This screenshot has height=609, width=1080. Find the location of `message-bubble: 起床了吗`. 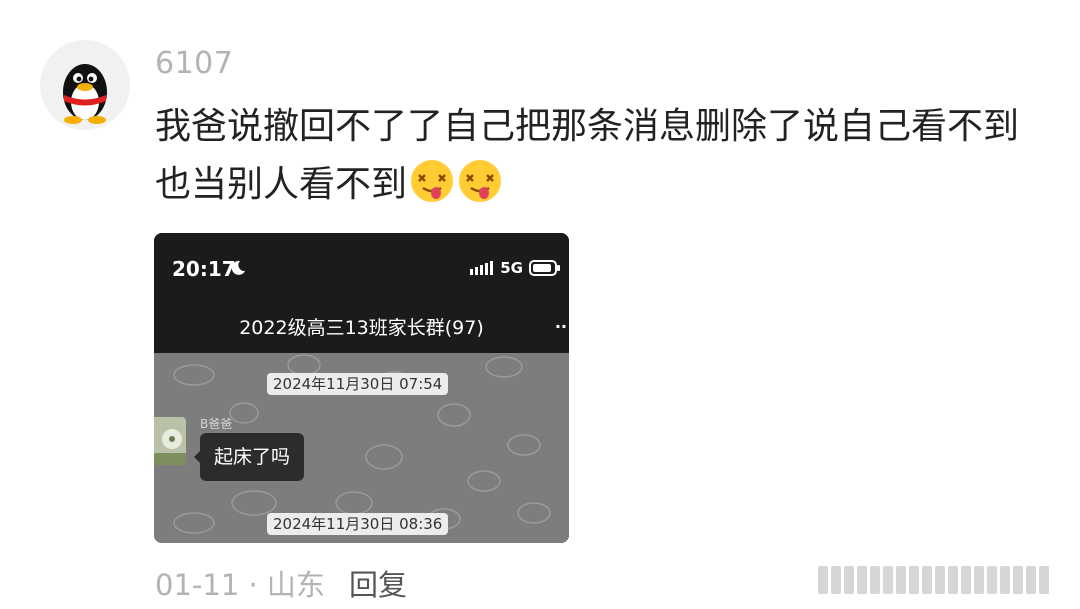

message-bubble: 起床了吗 is located at coordinates (249, 457).